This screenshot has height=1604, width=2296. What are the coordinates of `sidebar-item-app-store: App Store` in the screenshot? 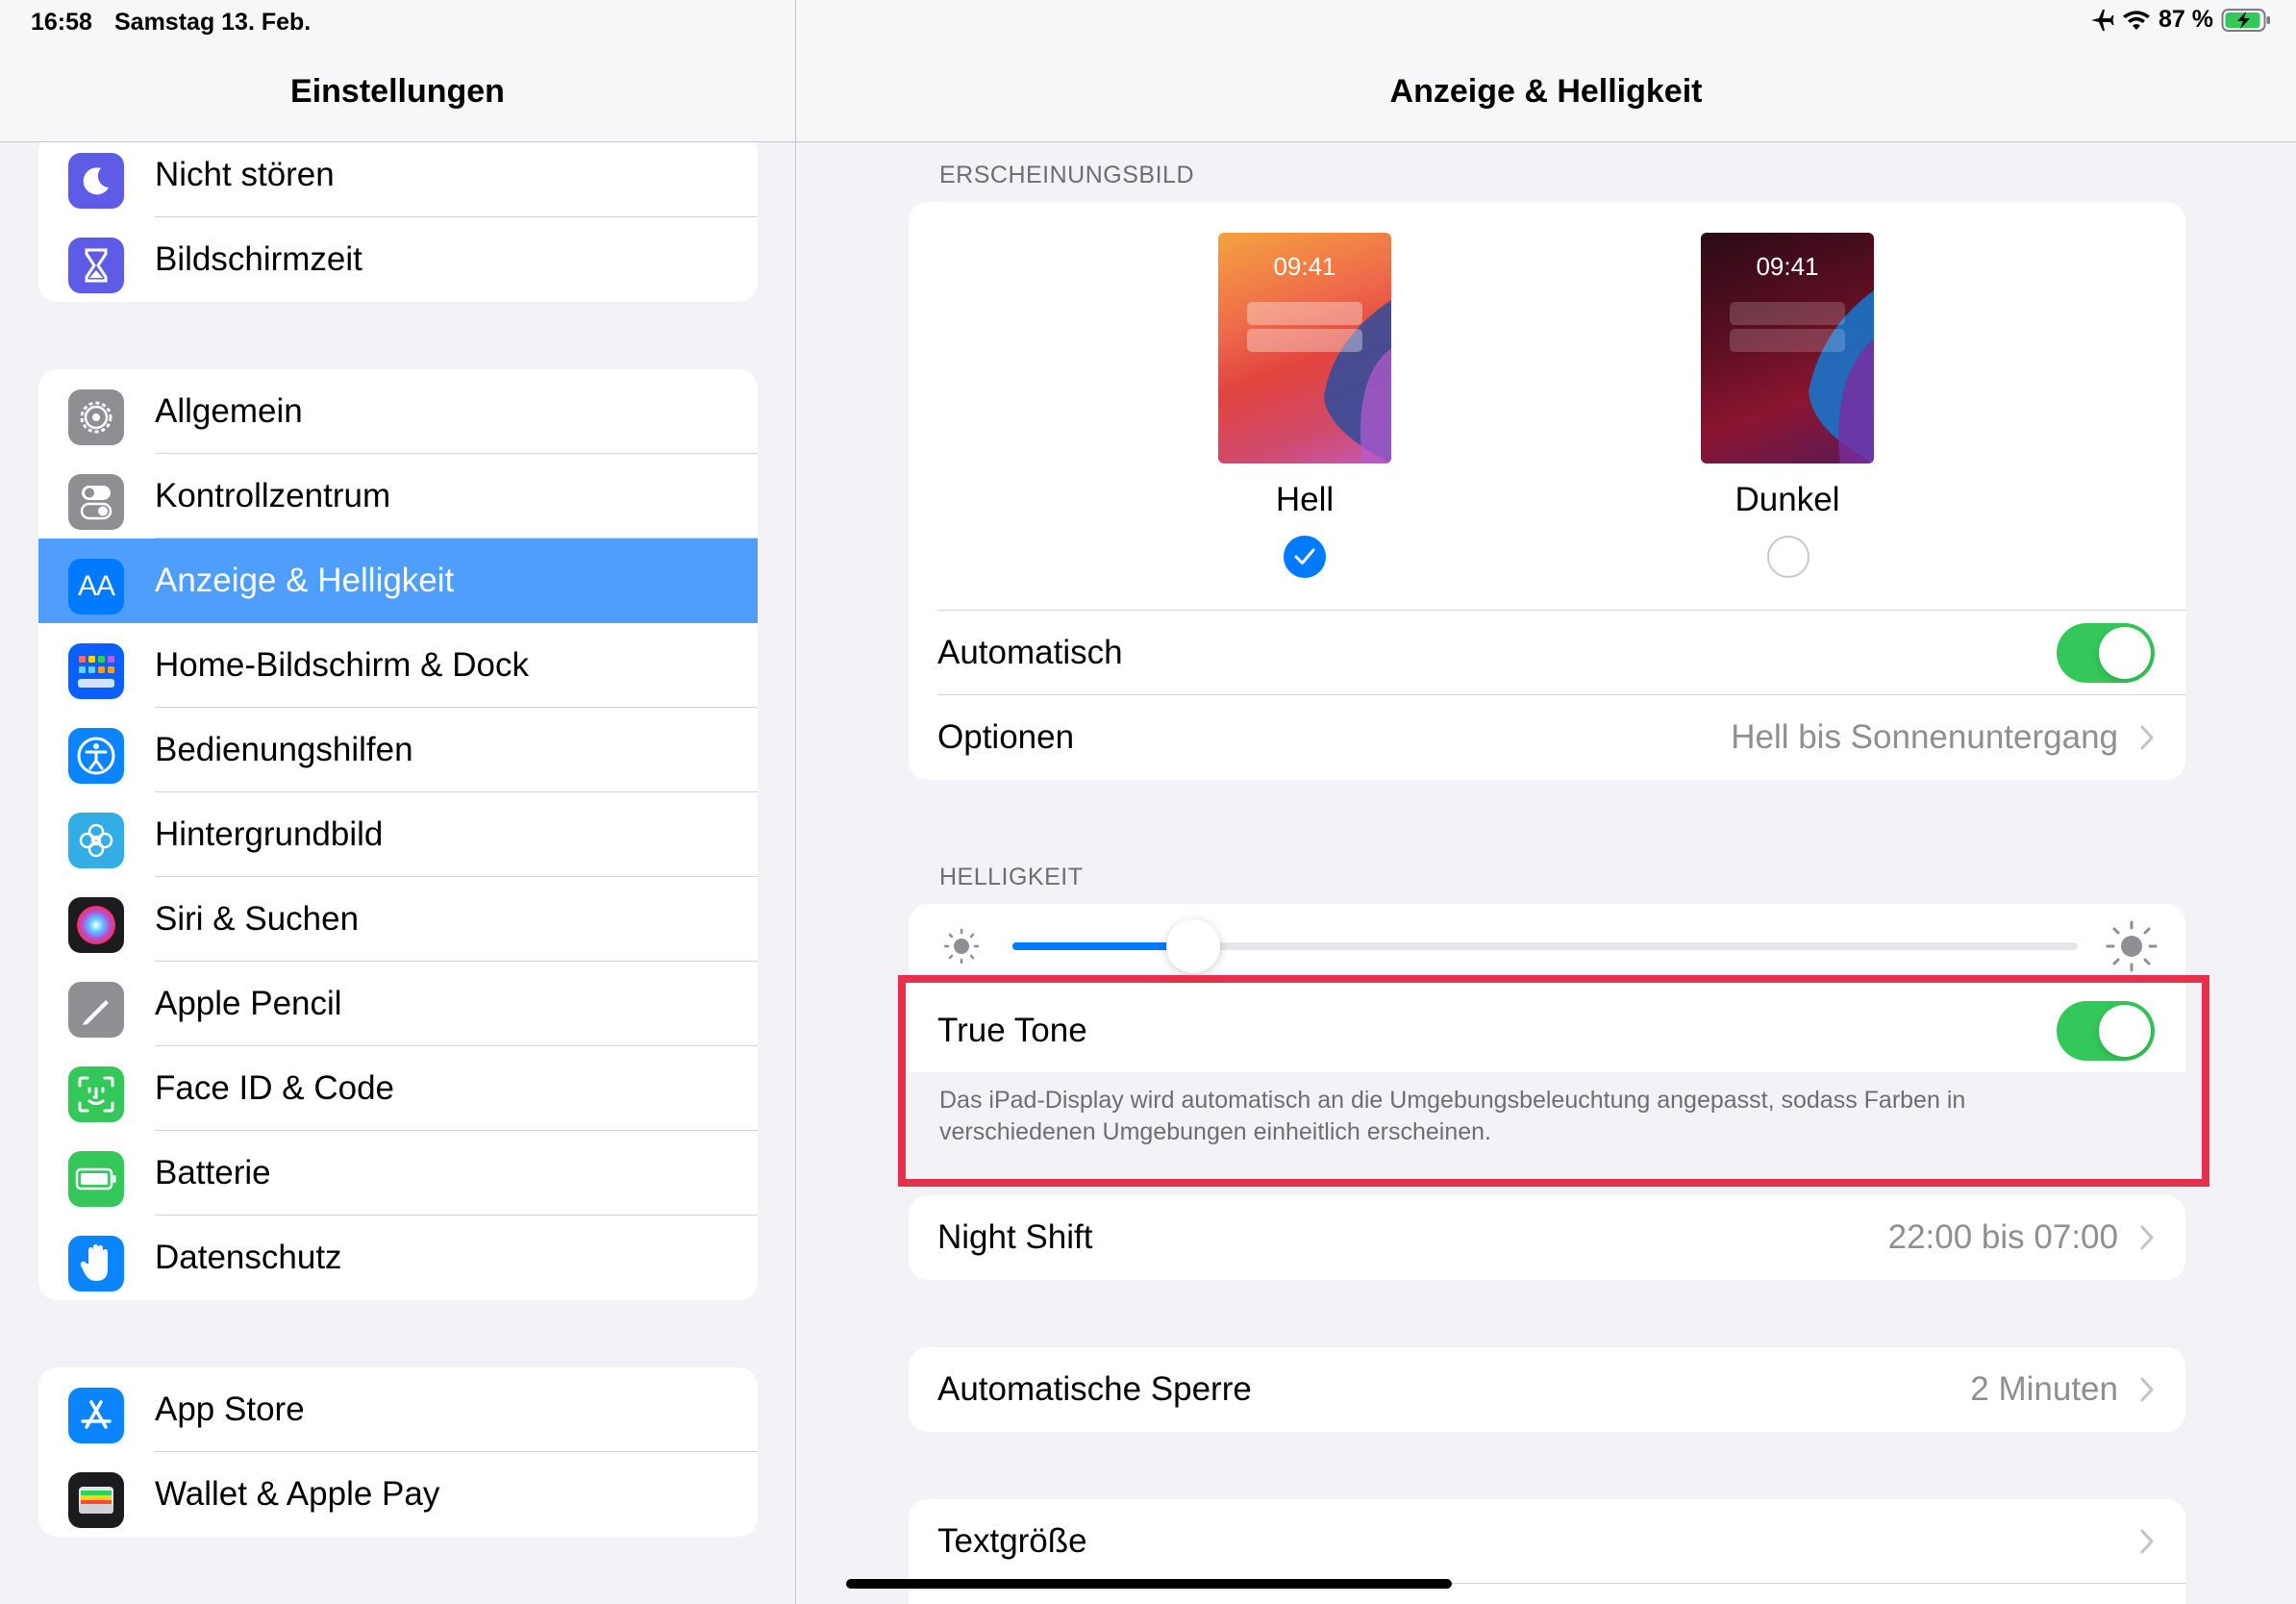 It's located at (398, 1409).